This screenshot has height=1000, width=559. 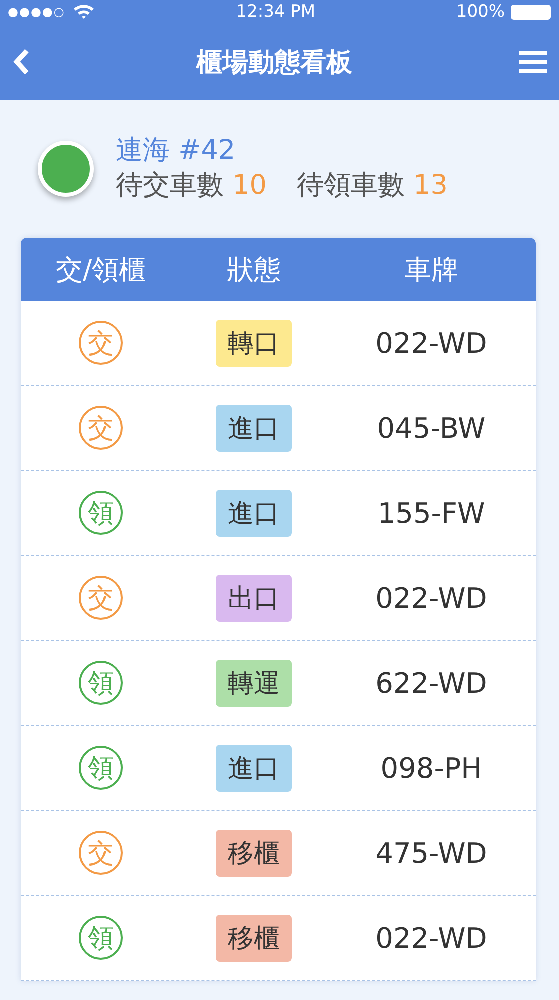 What do you see at coordinates (37, 12) in the screenshot?
I see `signal-strength: ●●●●○` at bounding box center [37, 12].